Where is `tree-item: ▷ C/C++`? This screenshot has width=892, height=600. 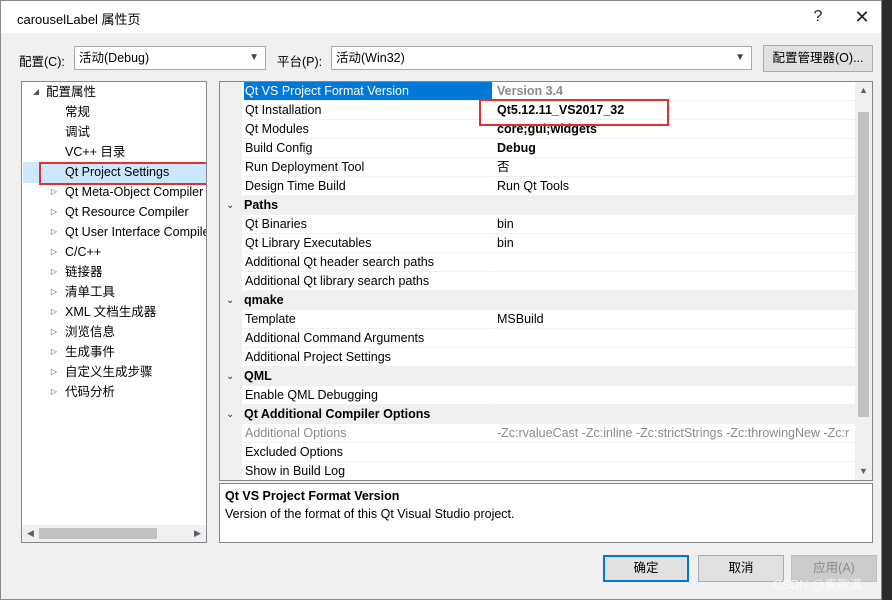
tree-item: ▷ C/C++ is located at coordinates (114, 252).